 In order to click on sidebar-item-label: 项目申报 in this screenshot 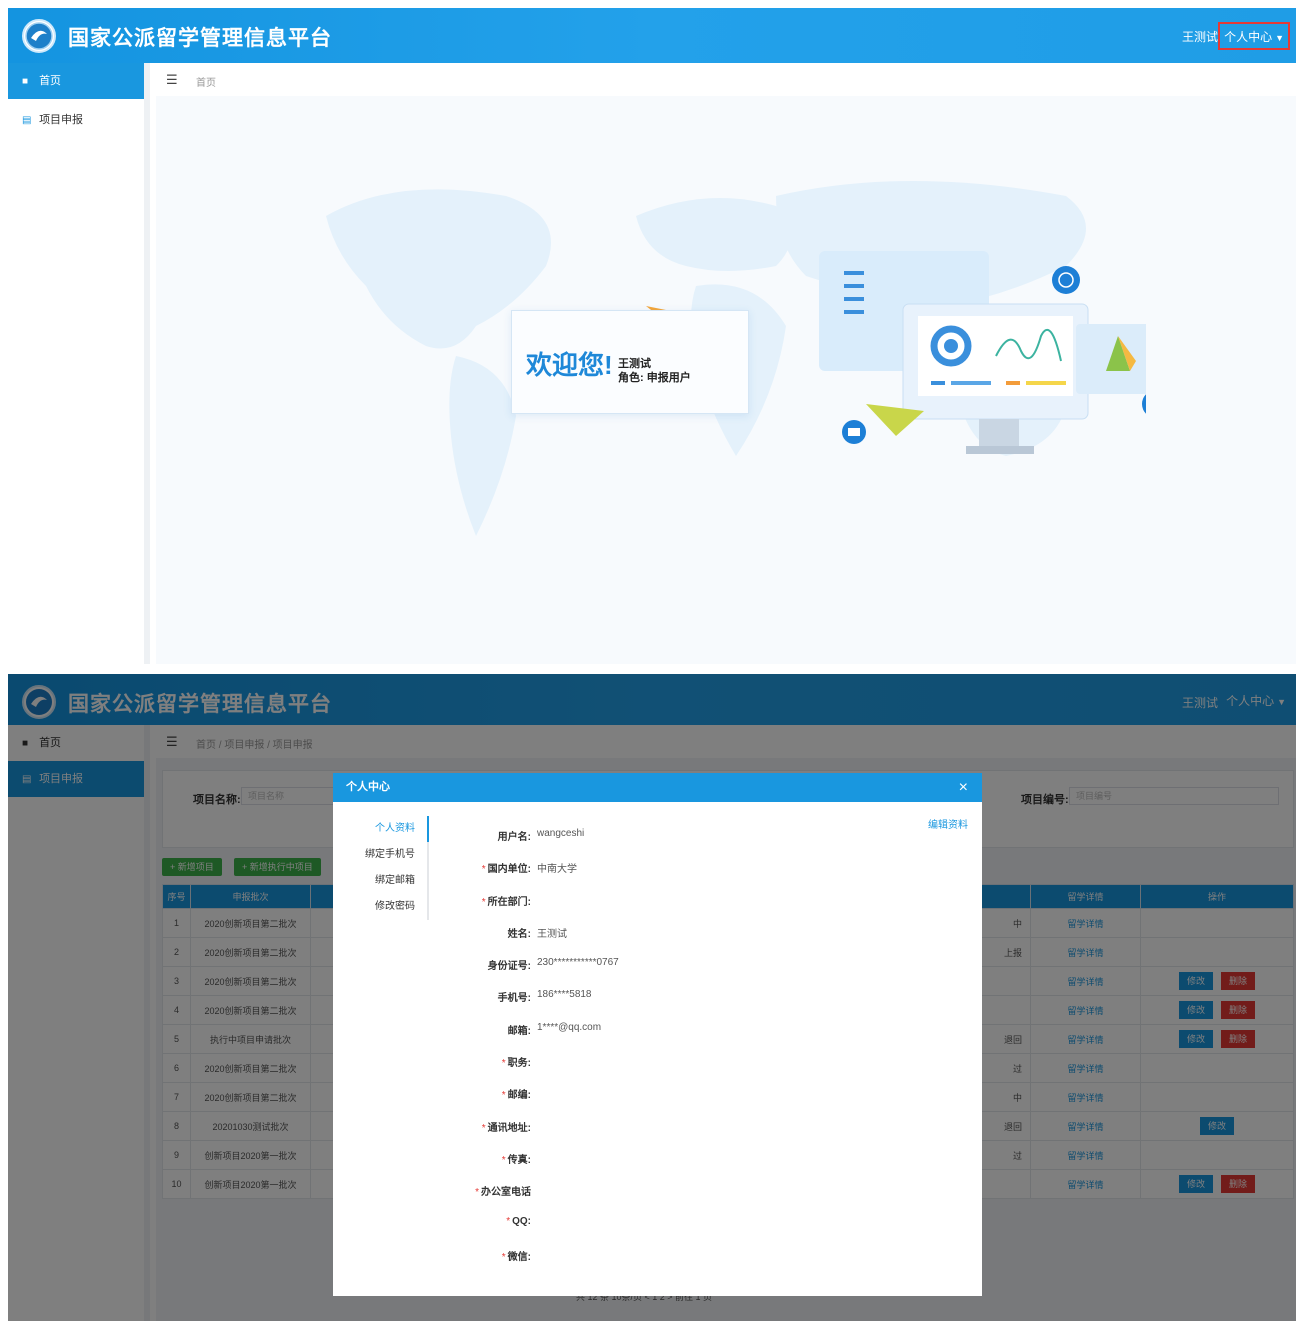, I will do `click(61, 120)`.